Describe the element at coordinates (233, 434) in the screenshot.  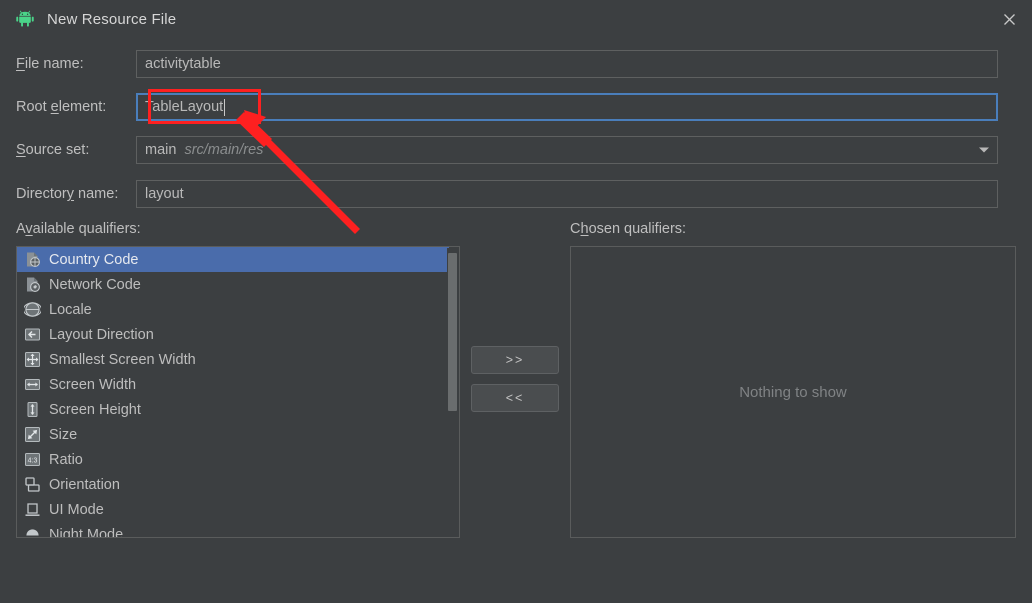
I see `qualifier-row: Size` at that location.